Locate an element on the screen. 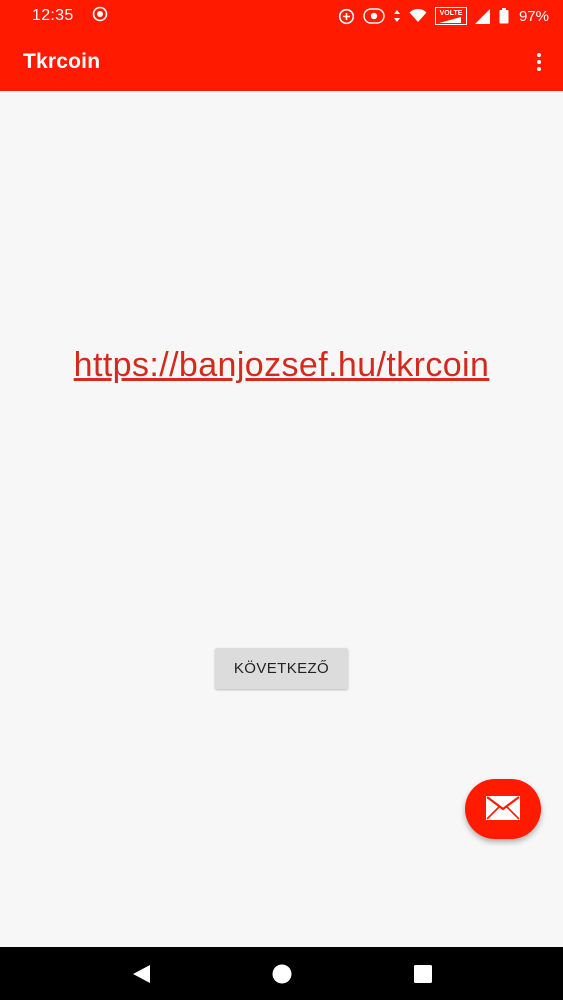 The image size is (563, 1000). battery-percent: 97% is located at coordinates (533, 16).